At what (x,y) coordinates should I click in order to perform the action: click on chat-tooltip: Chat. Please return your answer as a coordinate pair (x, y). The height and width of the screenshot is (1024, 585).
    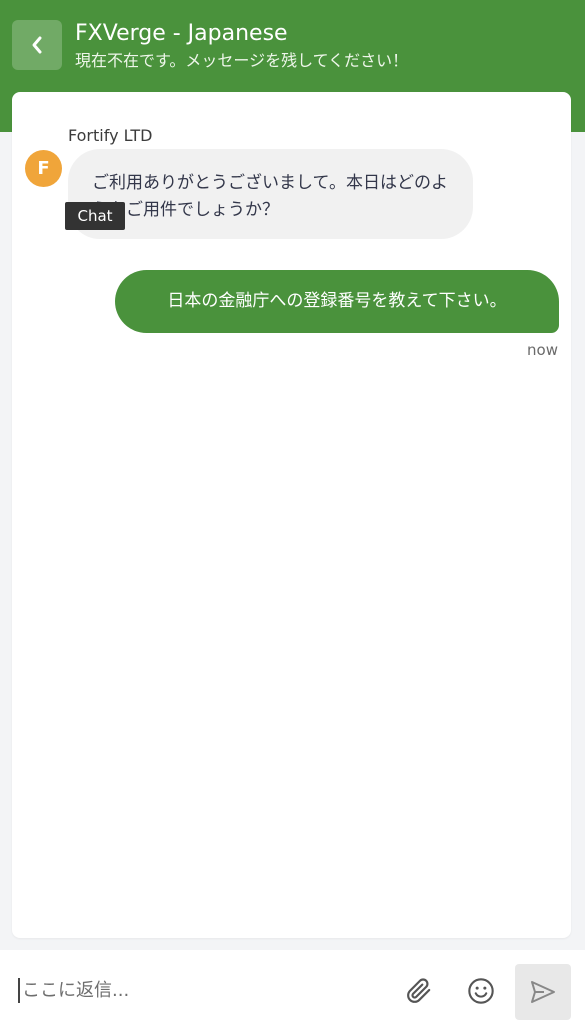
    Looking at the image, I should click on (95, 216).